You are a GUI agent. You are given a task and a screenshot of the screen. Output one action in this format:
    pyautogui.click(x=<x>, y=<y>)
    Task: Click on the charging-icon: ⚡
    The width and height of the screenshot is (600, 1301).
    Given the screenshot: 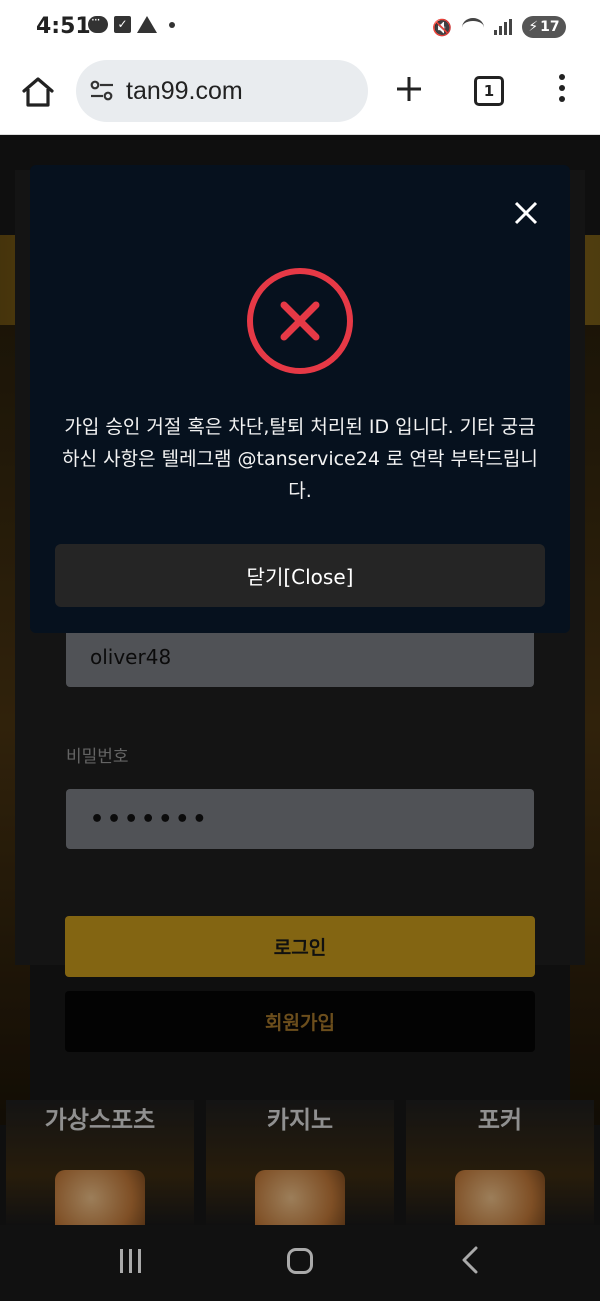 What is the action you would take?
    pyautogui.click(x=533, y=27)
    